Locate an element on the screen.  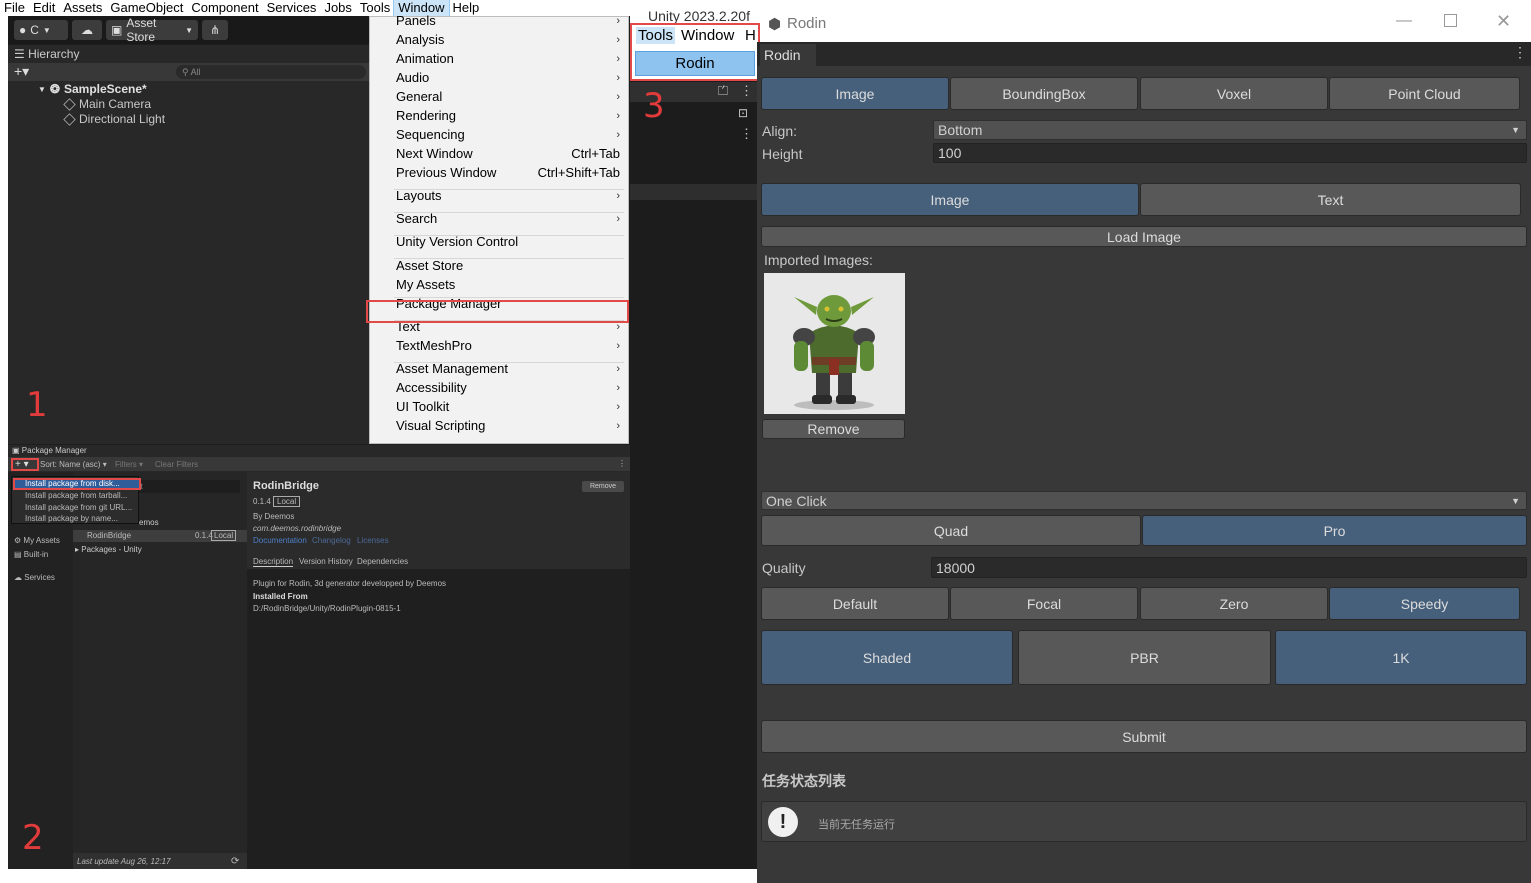
height-input: 100 is located at coordinates (1230, 153).